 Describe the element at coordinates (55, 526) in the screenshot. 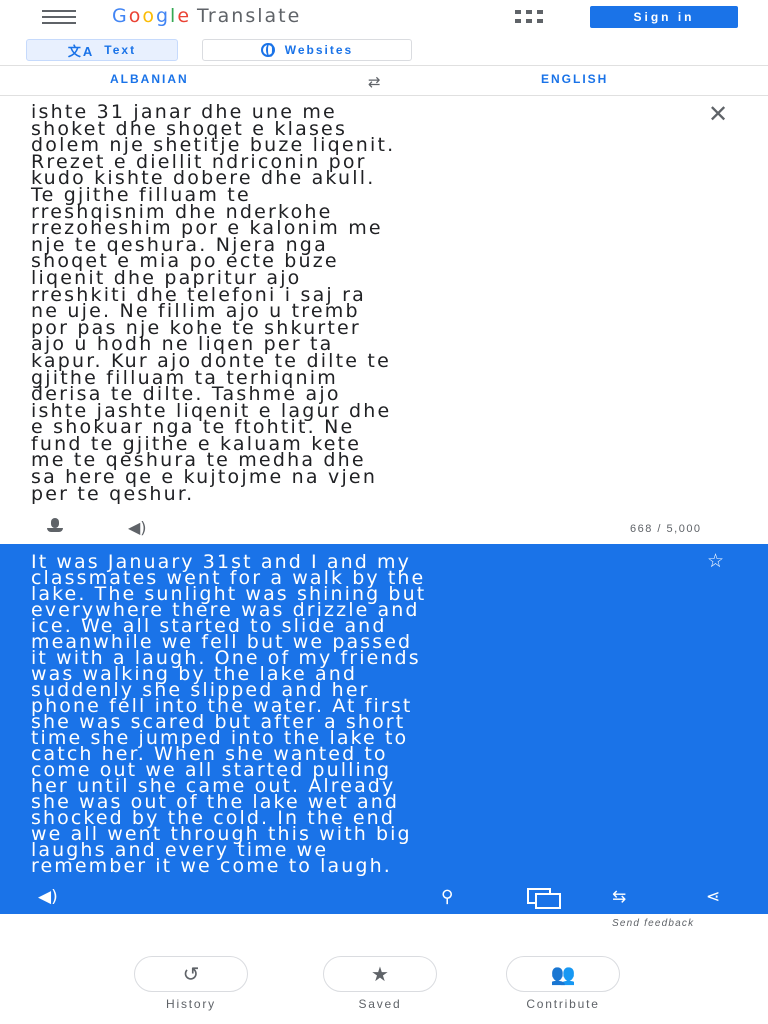

I see `microphone-icon` at that location.